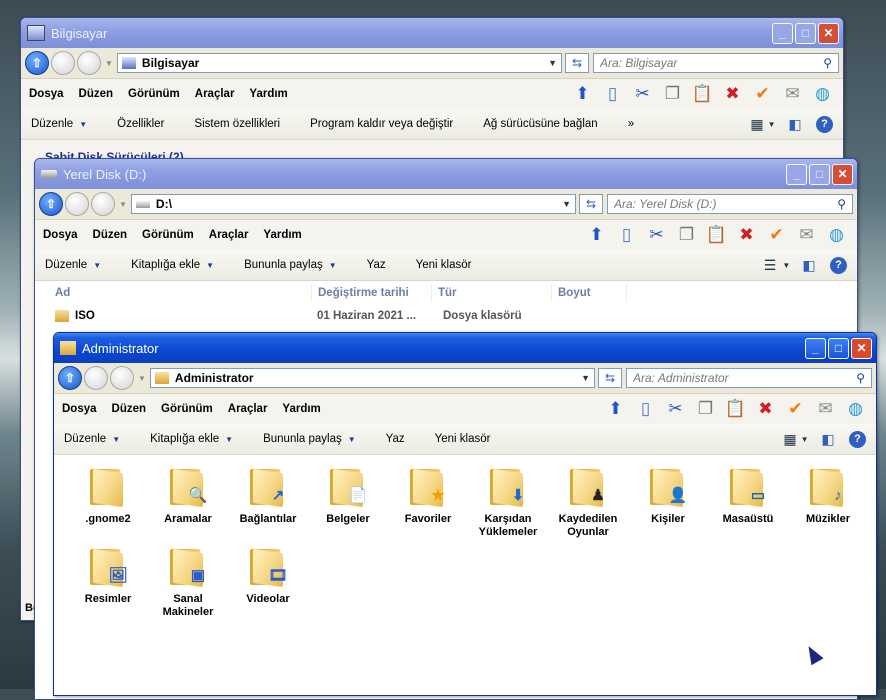 The image size is (886, 700). Describe the element at coordinates (372, 293) in the screenshot. I see `column-date-modified: Değiştirme tarihi` at that location.